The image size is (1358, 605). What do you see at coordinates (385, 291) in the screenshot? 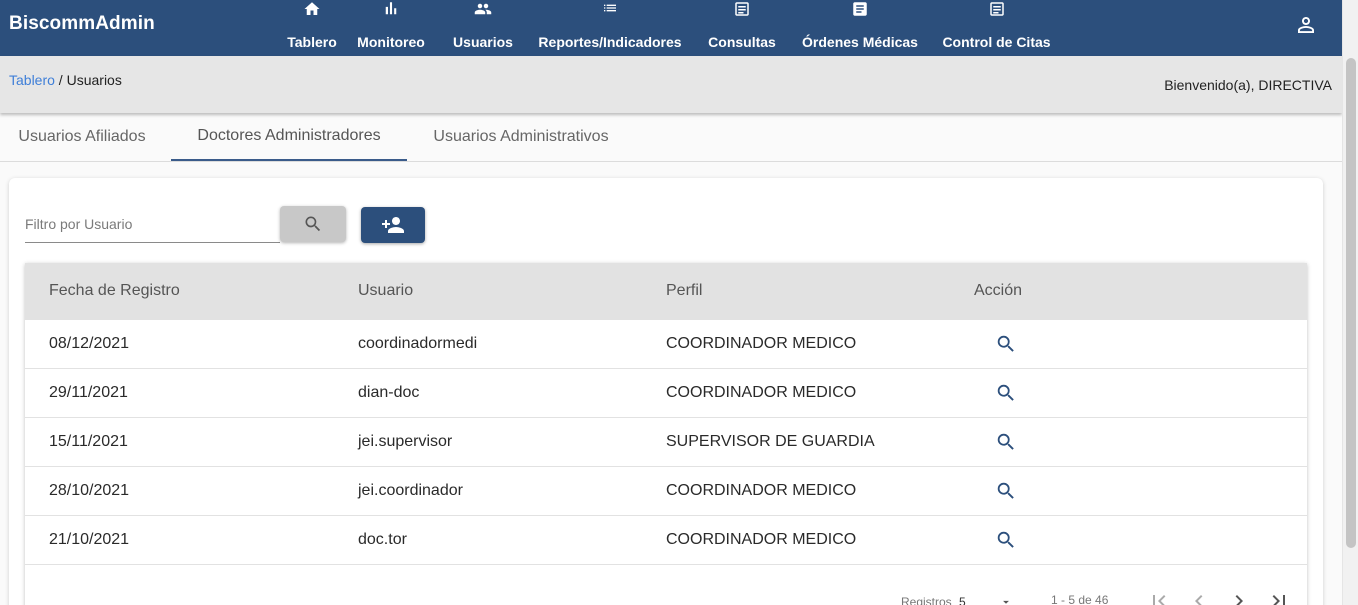
I see `header-usuario: Usuario` at bounding box center [385, 291].